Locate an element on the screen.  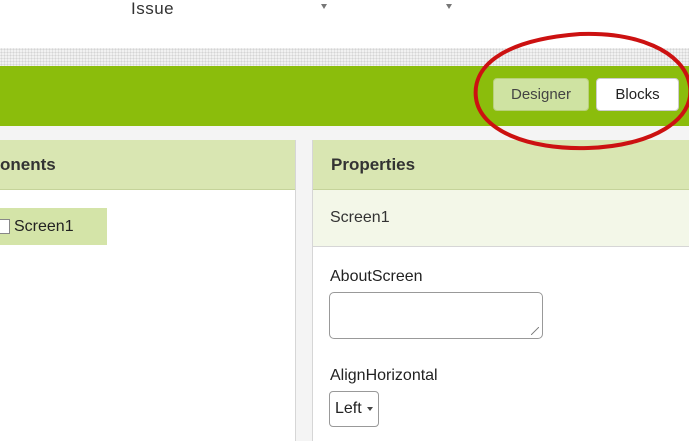
tree-item-screen1: Screen1 is located at coordinates (53, 226).